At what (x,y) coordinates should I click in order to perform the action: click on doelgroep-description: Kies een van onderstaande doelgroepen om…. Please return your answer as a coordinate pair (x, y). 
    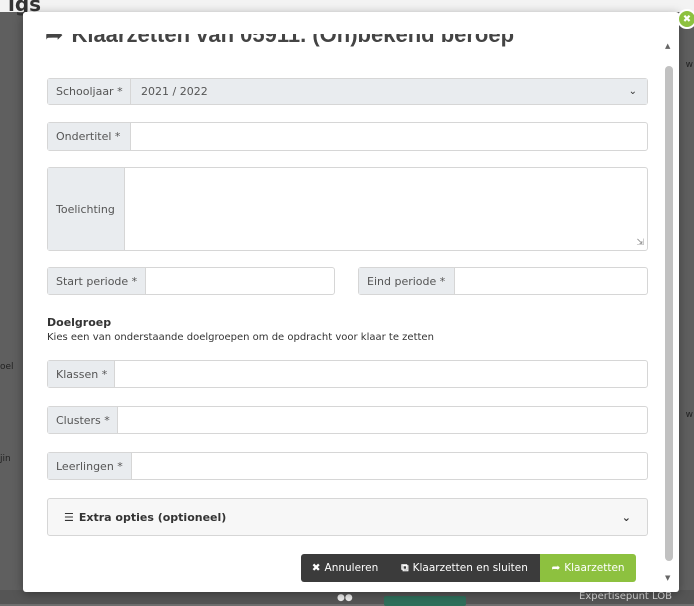
    Looking at the image, I should click on (240, 337).